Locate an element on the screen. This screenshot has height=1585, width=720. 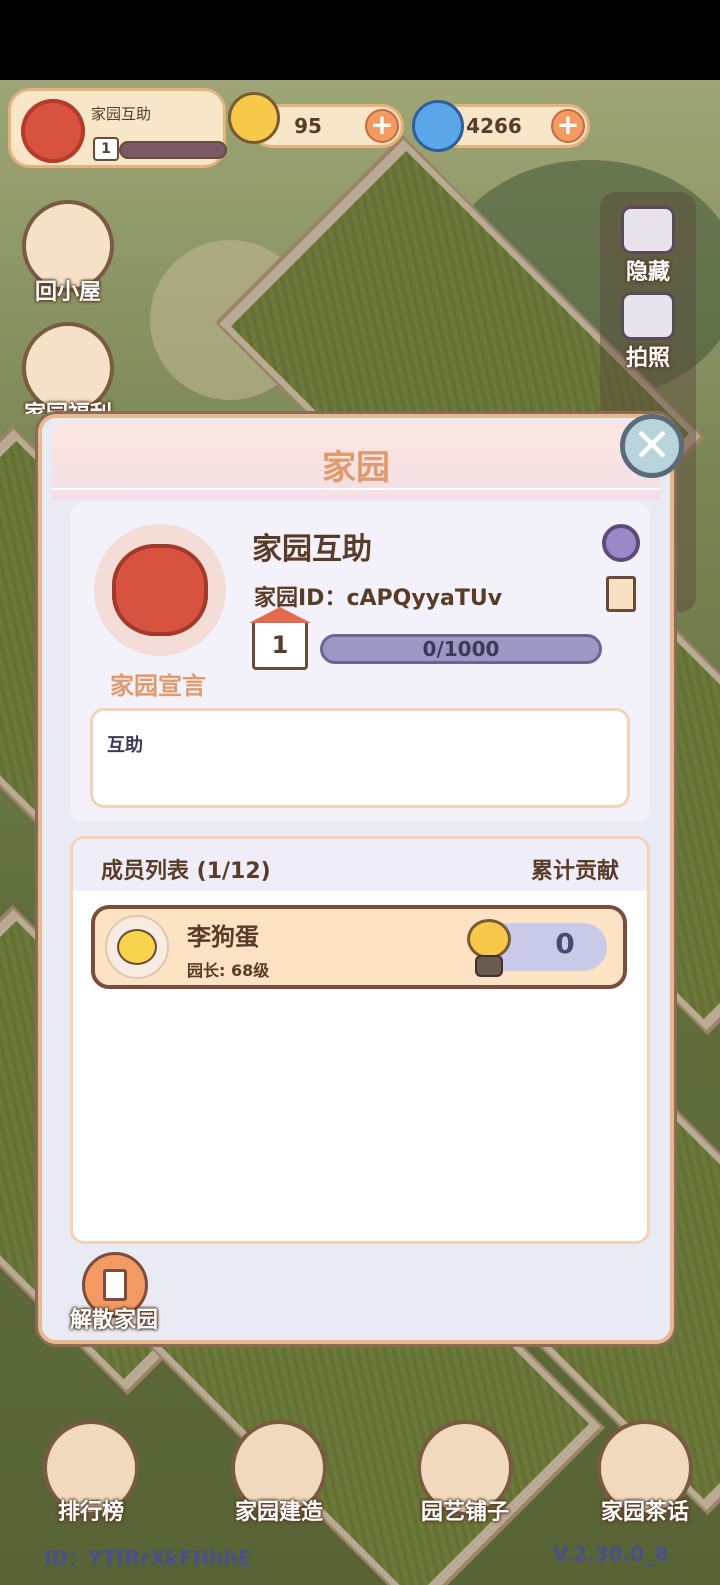
progress-text: 0/1000 is located at coordinates (461, 649).